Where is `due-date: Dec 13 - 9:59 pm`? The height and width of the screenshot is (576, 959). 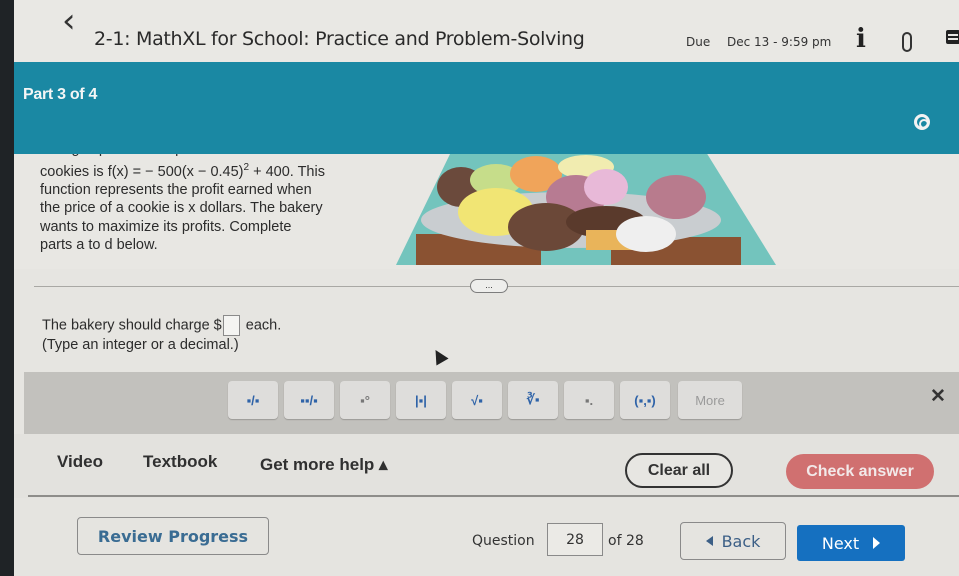
due-date: Dec 13 - 9:59 pm is located at coordinates (779, 42).